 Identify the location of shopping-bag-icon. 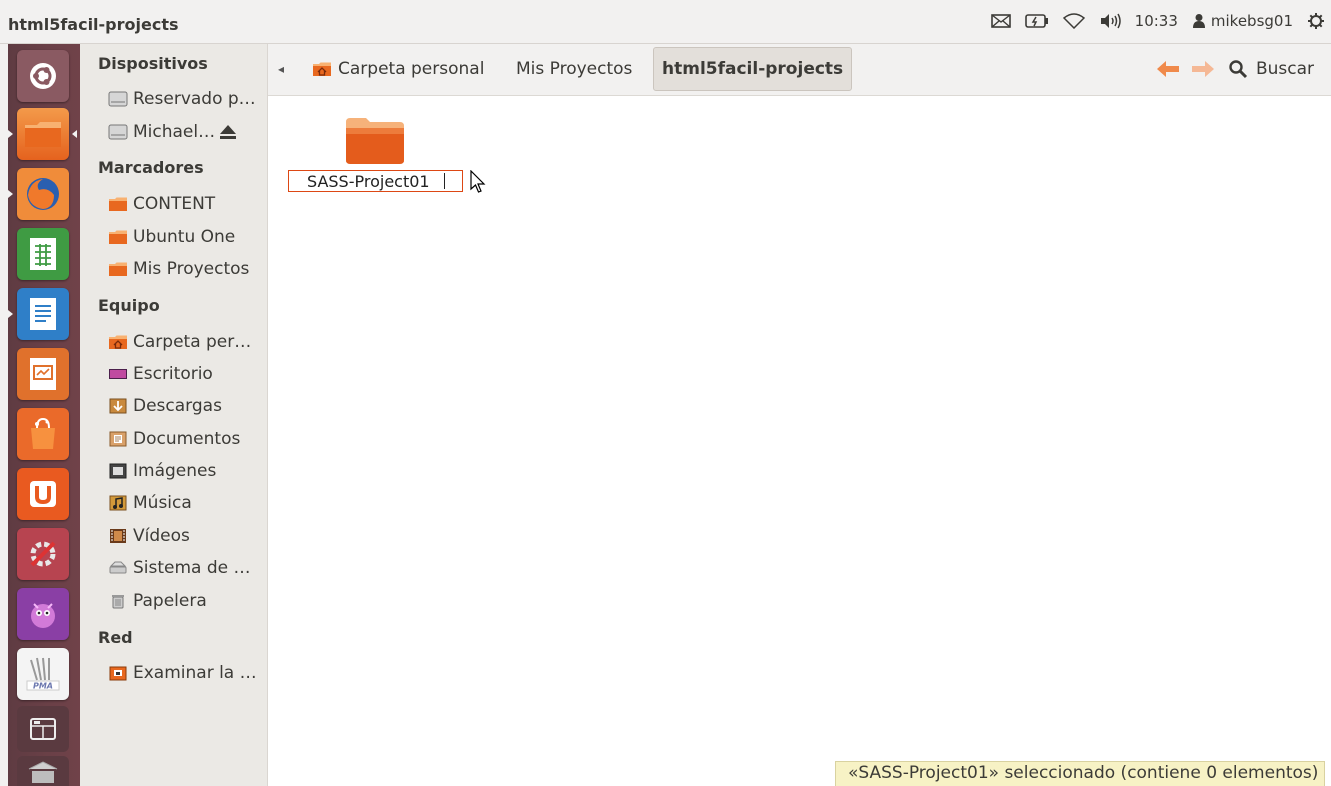
(43, 433).